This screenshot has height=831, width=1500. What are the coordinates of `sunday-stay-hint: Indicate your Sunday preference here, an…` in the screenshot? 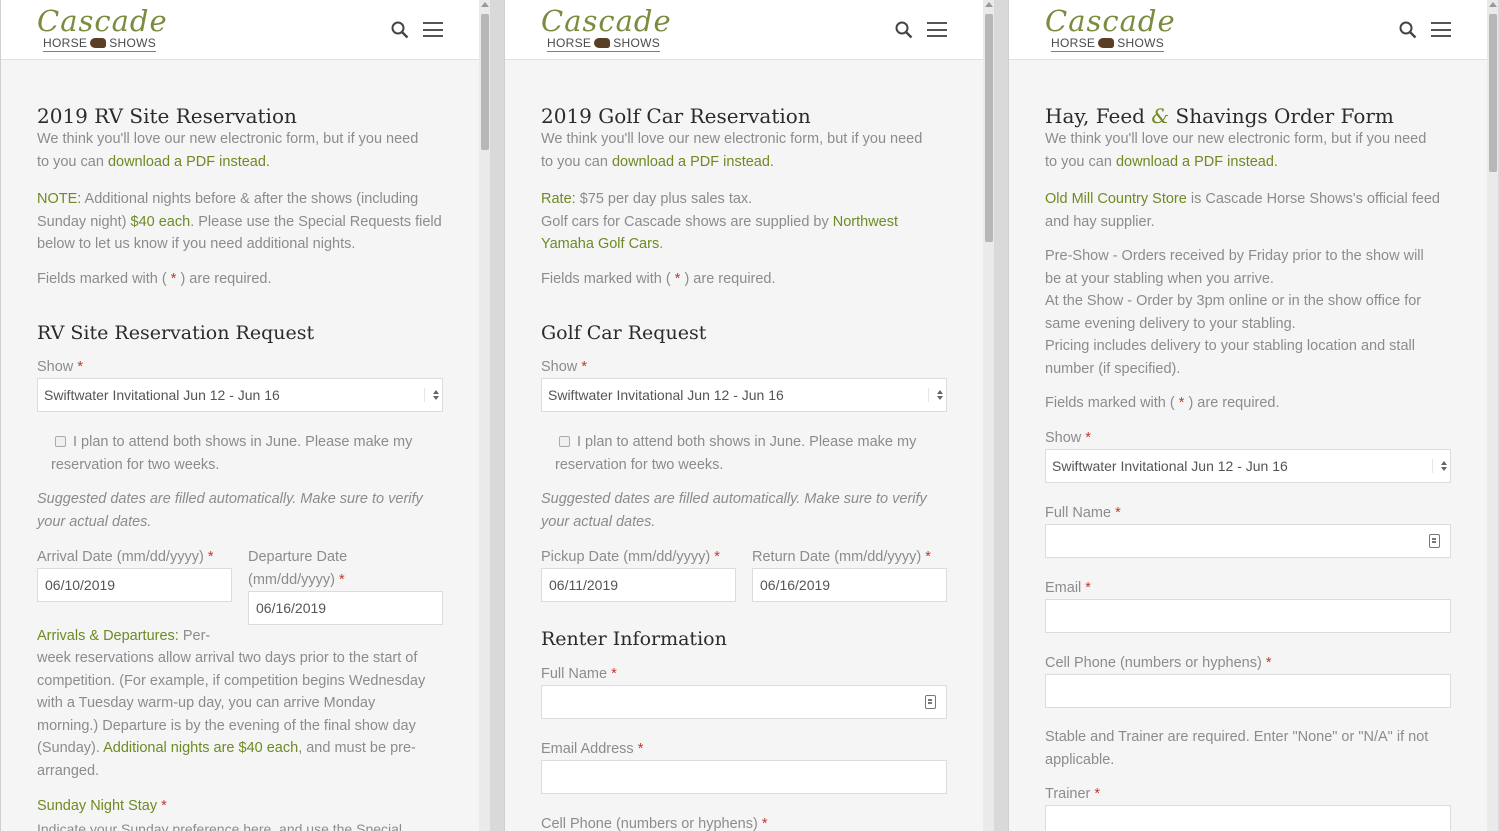 It's located at (220, 826).